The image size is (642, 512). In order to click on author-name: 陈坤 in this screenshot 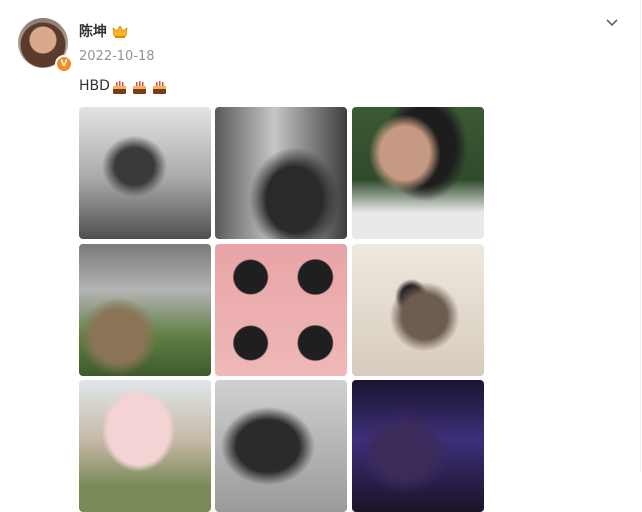, I will do `click(93, 32)`.